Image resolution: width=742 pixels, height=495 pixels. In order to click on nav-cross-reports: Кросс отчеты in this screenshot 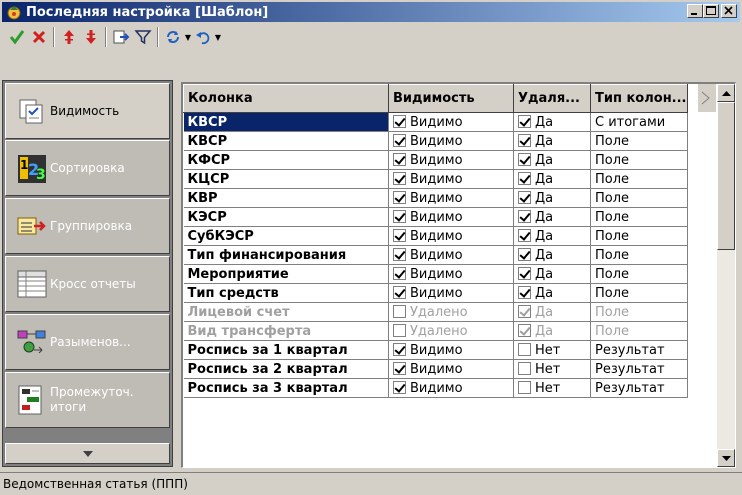, I will do `click(87, 284)`.